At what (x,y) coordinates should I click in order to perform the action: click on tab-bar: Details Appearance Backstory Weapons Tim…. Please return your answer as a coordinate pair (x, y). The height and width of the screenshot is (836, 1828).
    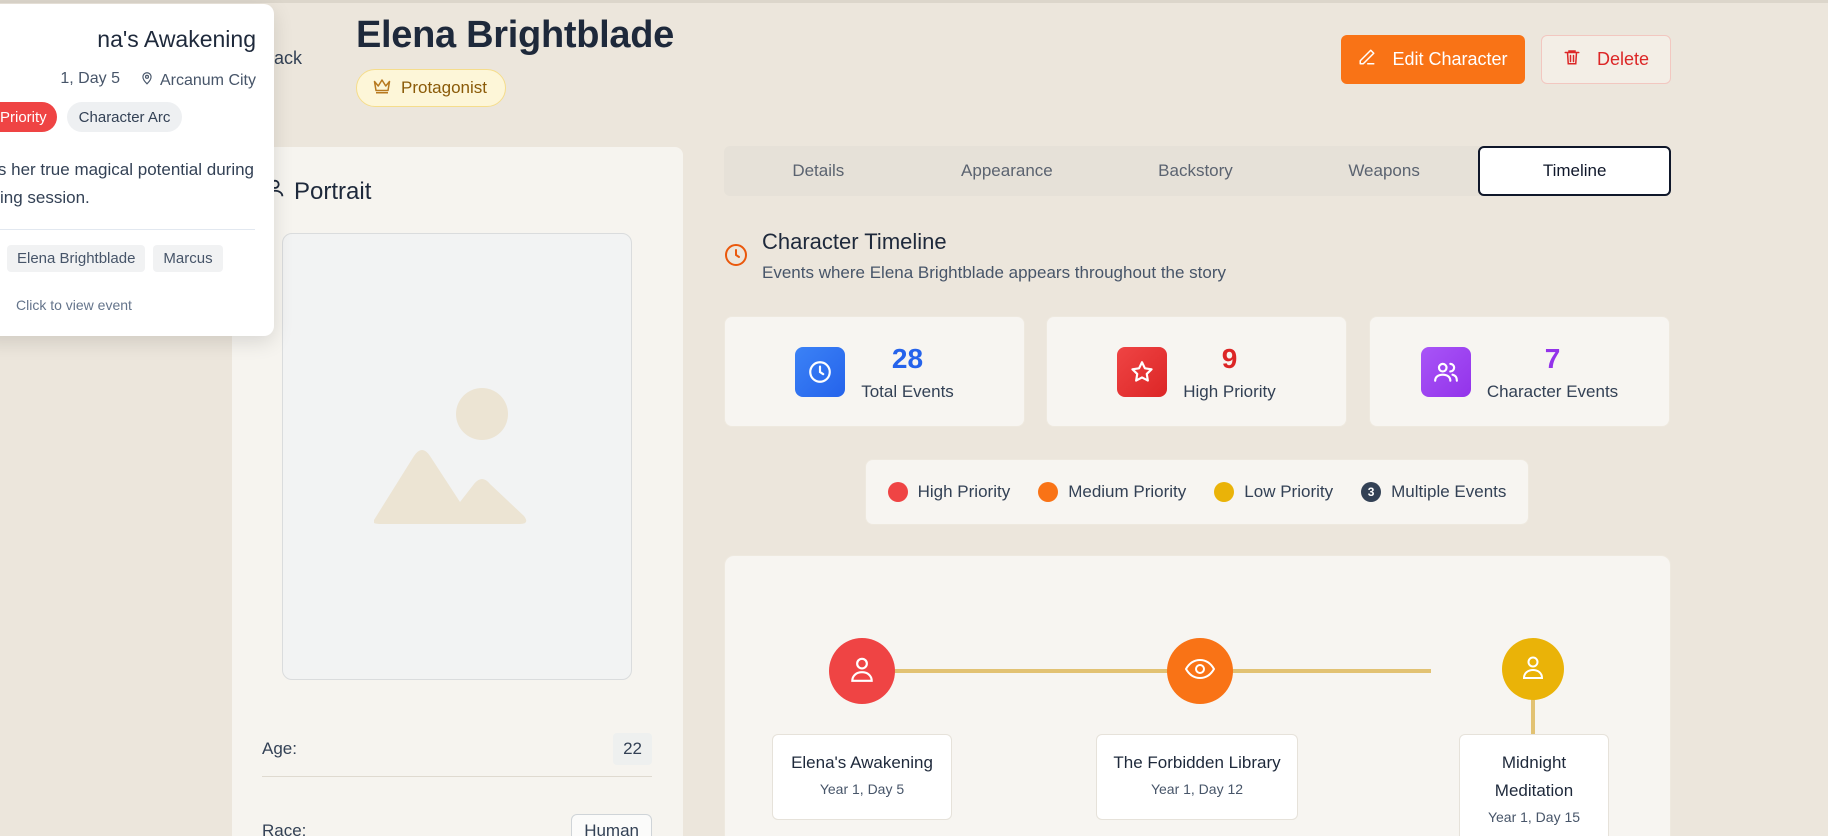
    Looking at the image, I should click on (1197, 171).